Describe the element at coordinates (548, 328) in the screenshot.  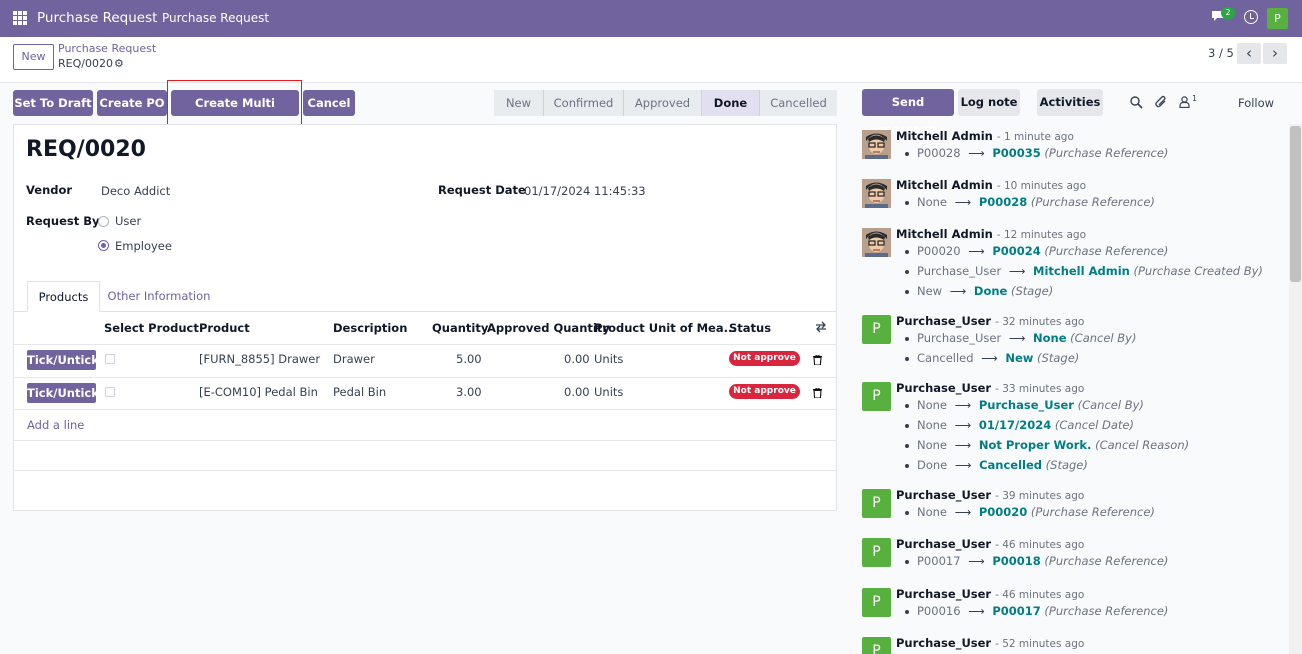
I see `col-approved-quantity: Approved Quantity` at that location.